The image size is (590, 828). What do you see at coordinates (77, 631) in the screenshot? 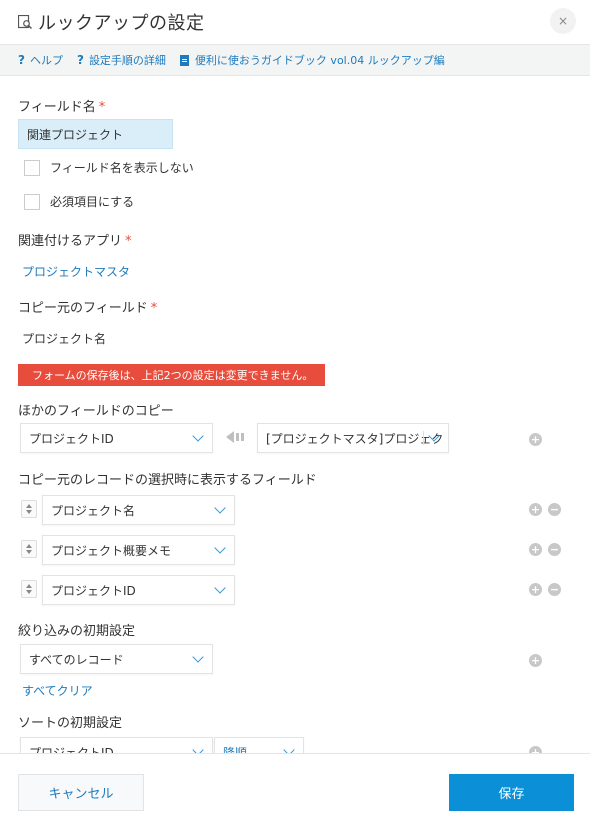
I see `filter-label: 絞り込みの初期設定` at bounding box center [77, 631].